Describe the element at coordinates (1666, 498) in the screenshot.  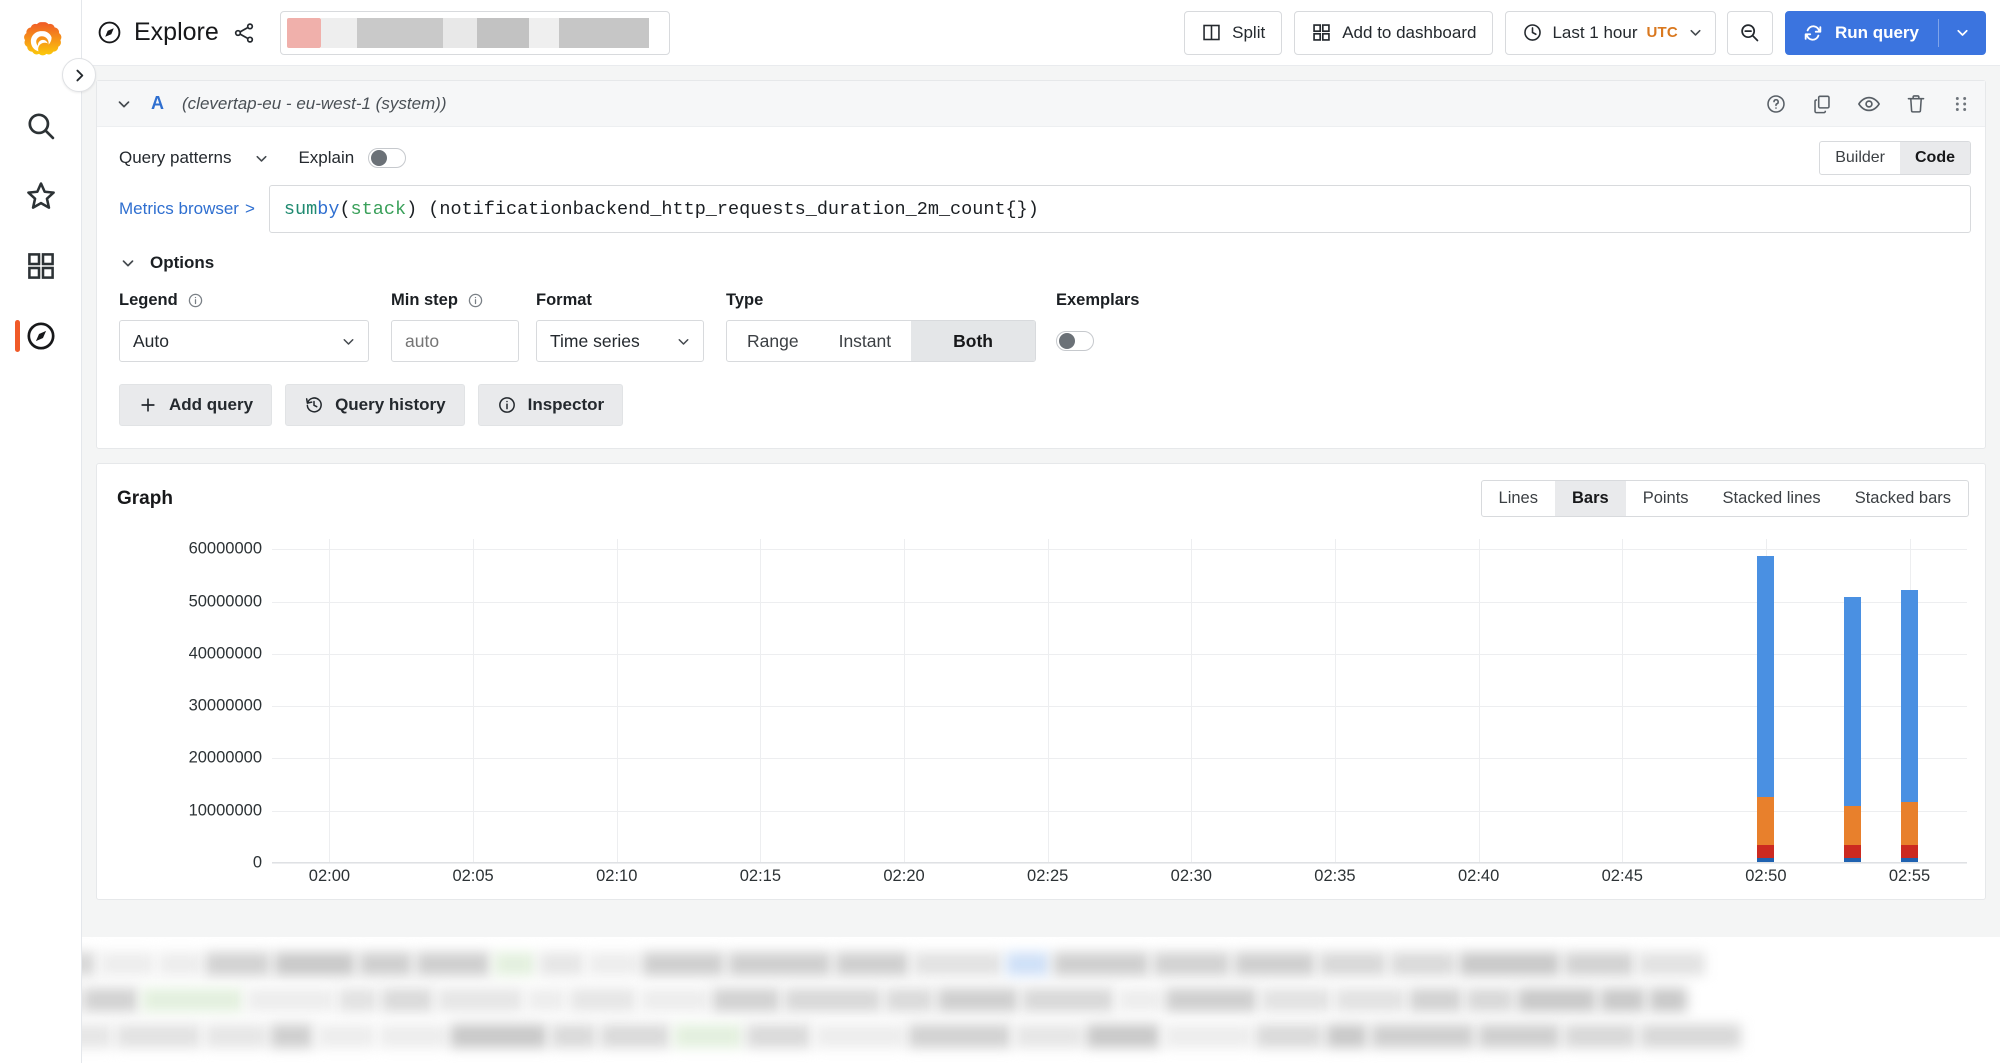
I see `graph-mode-points: Points` at that location.